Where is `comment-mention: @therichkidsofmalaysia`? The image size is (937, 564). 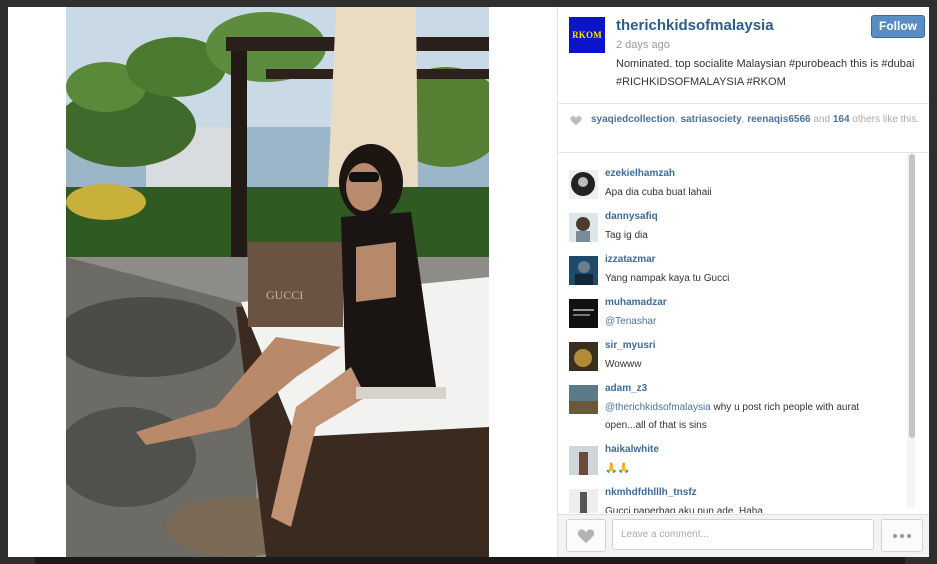
comment-mention: @therichkidsofmalaysia is located at coordinates (658, 407).